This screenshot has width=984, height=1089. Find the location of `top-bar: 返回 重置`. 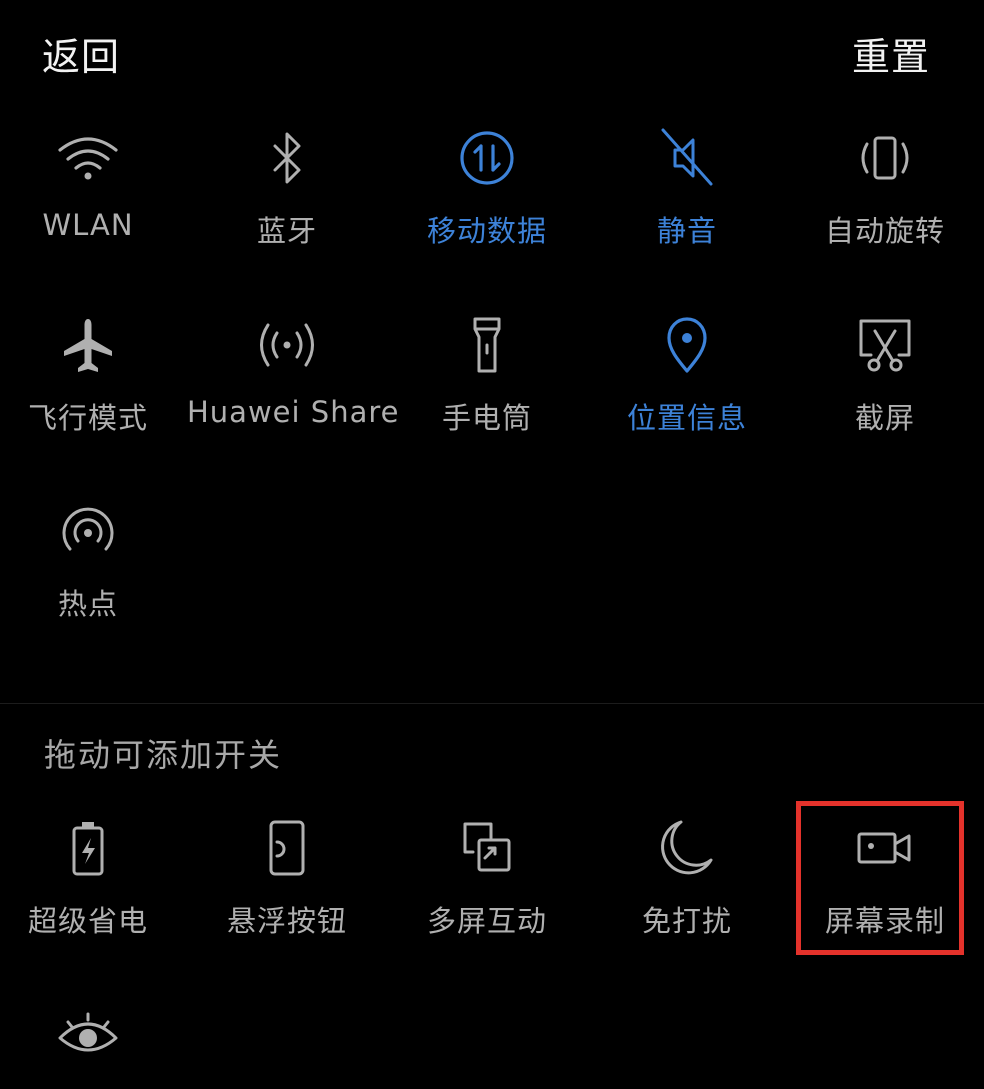

top-bar: 返回 重置 is located at coordinates (492, 50).